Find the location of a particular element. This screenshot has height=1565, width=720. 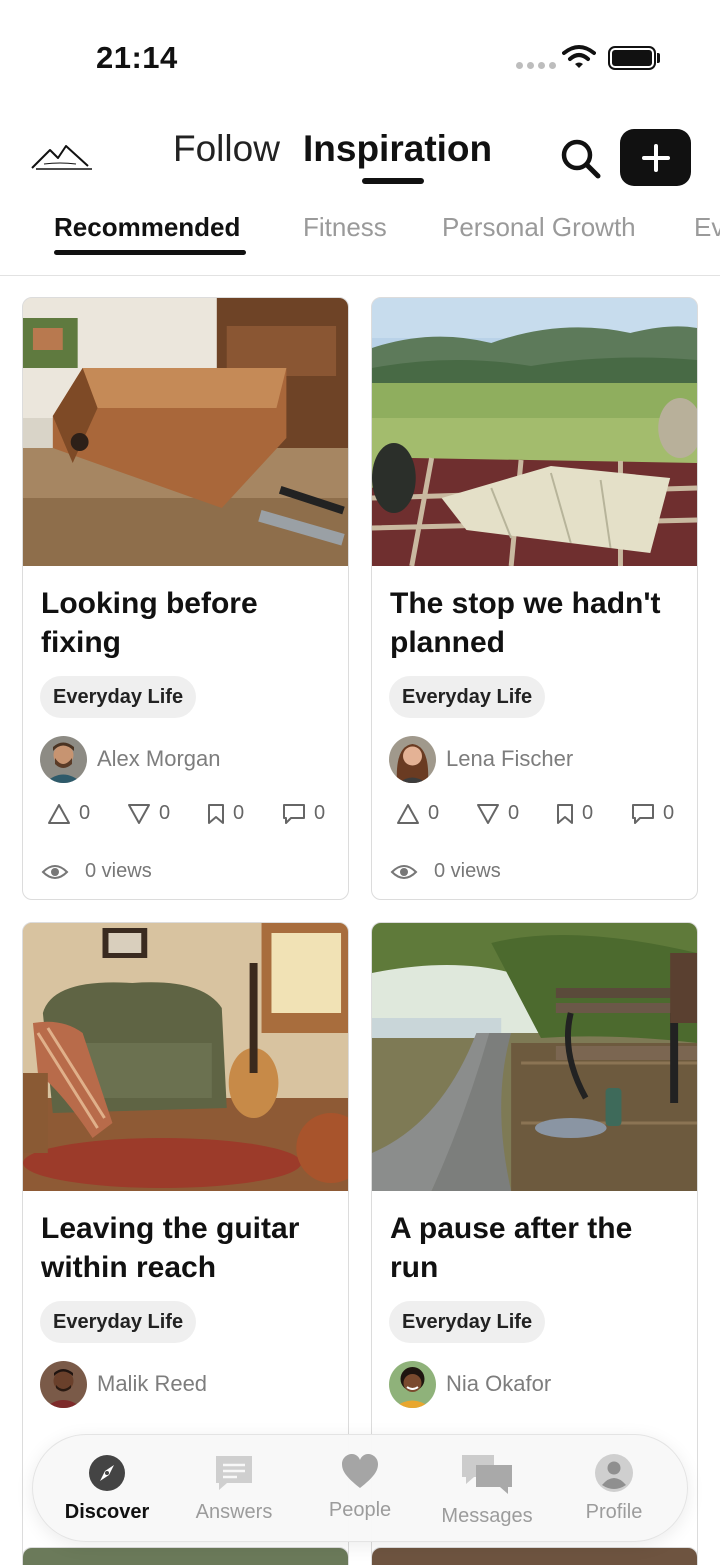

search-icon is located at coordinates (581, 159).